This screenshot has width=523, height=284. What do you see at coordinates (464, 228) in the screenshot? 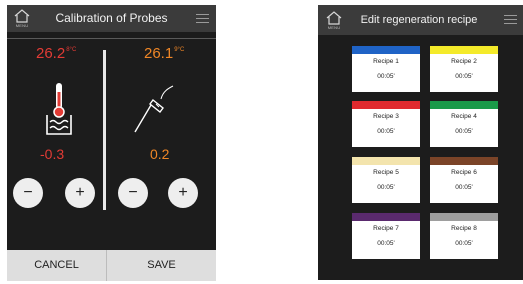
I see `recipe-name: Recipe 8` at bounding box center [464, 228].